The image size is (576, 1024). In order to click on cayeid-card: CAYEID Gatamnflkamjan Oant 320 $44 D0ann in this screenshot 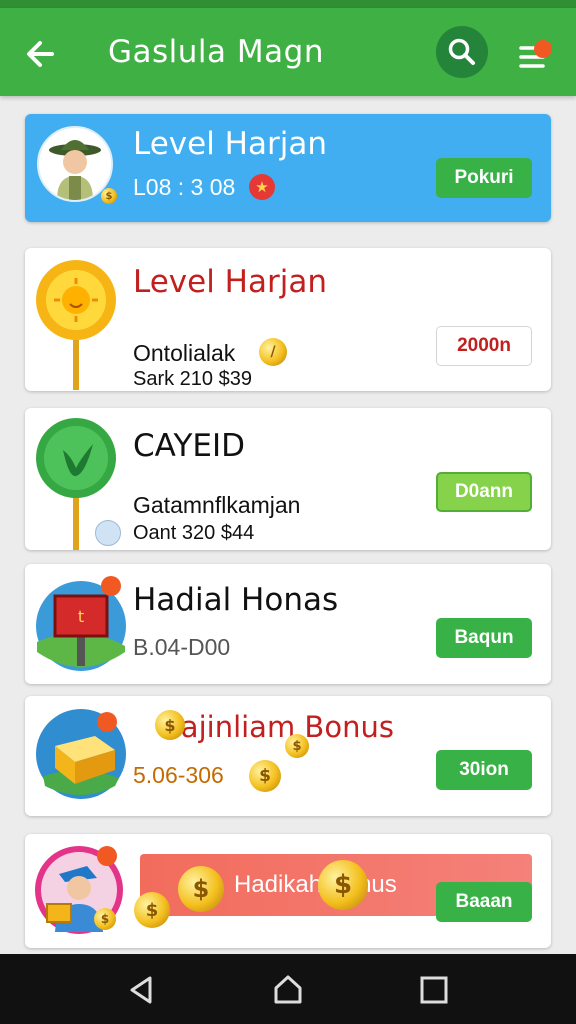, I will do `click(288, 479)`.